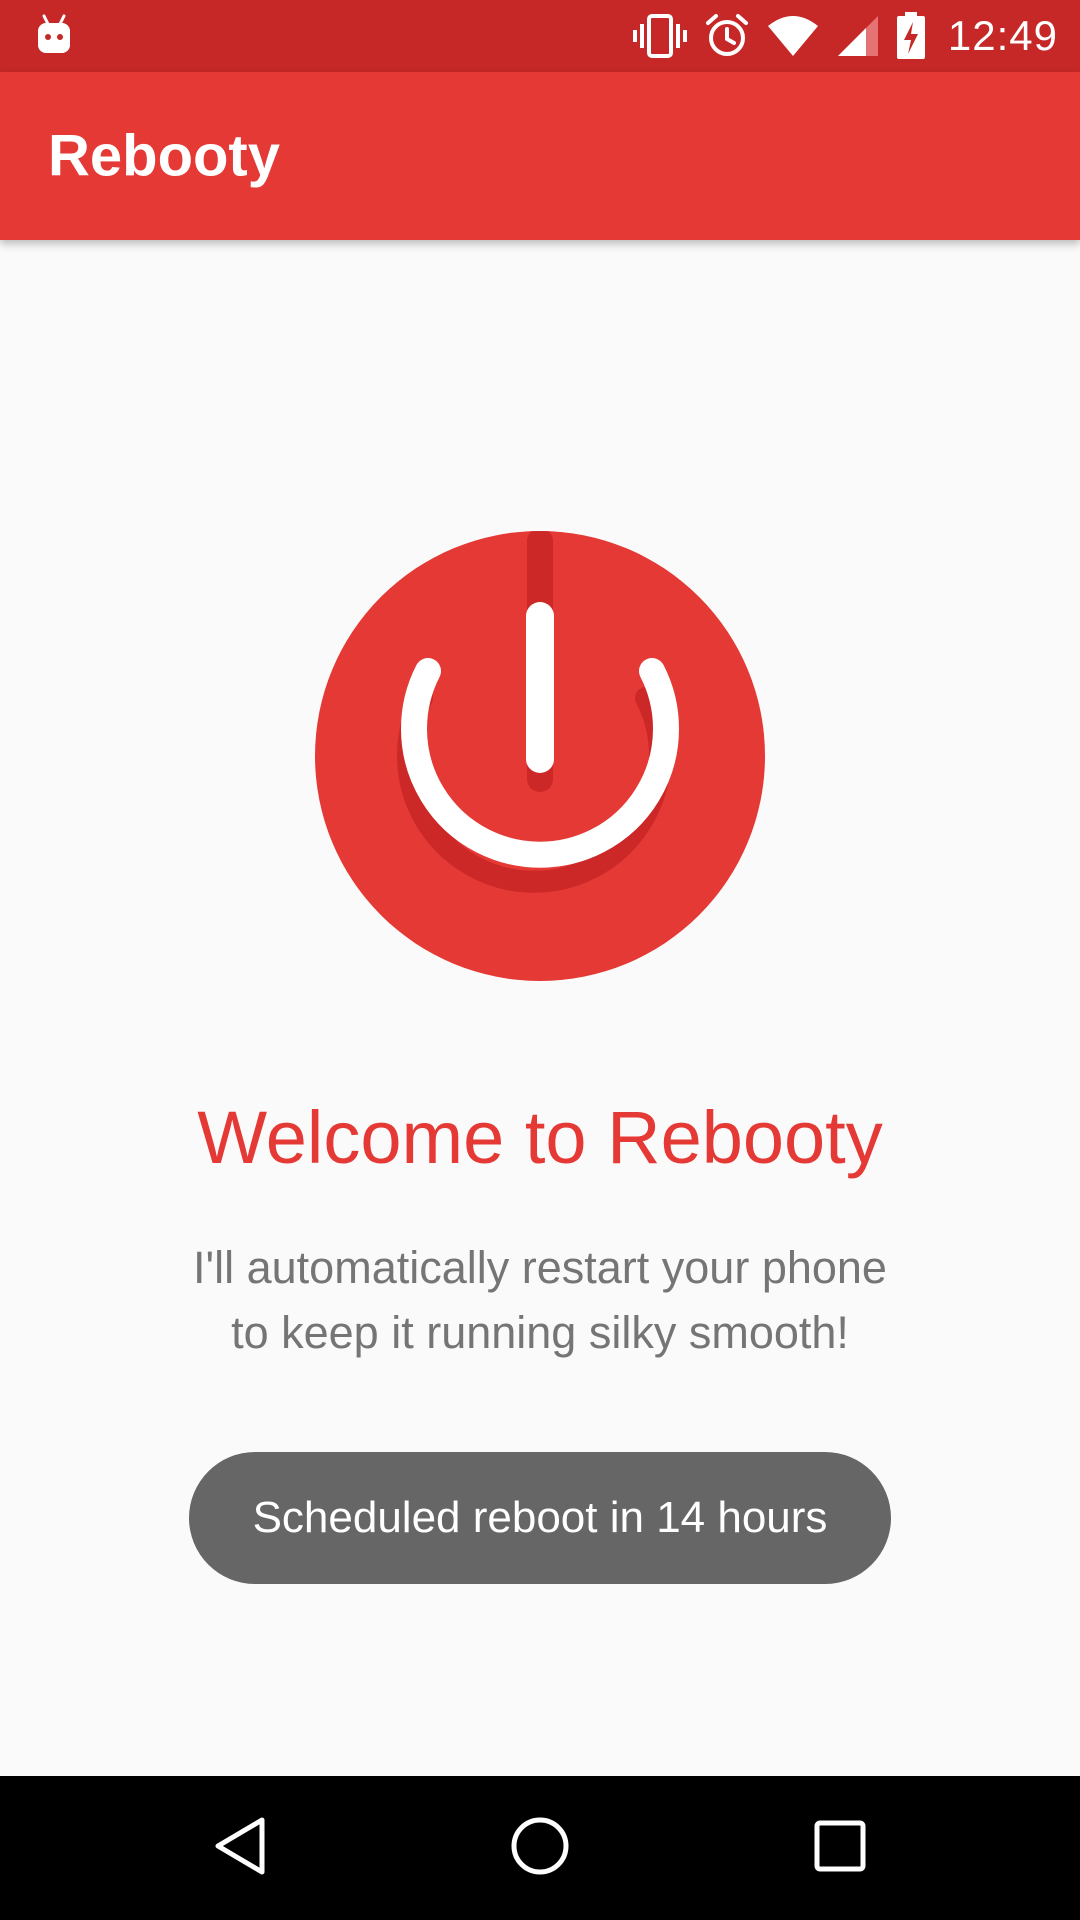 The width and height of the screenshot is (1080, 1920). I want to click on navigation-bar, so click(540, 1848).